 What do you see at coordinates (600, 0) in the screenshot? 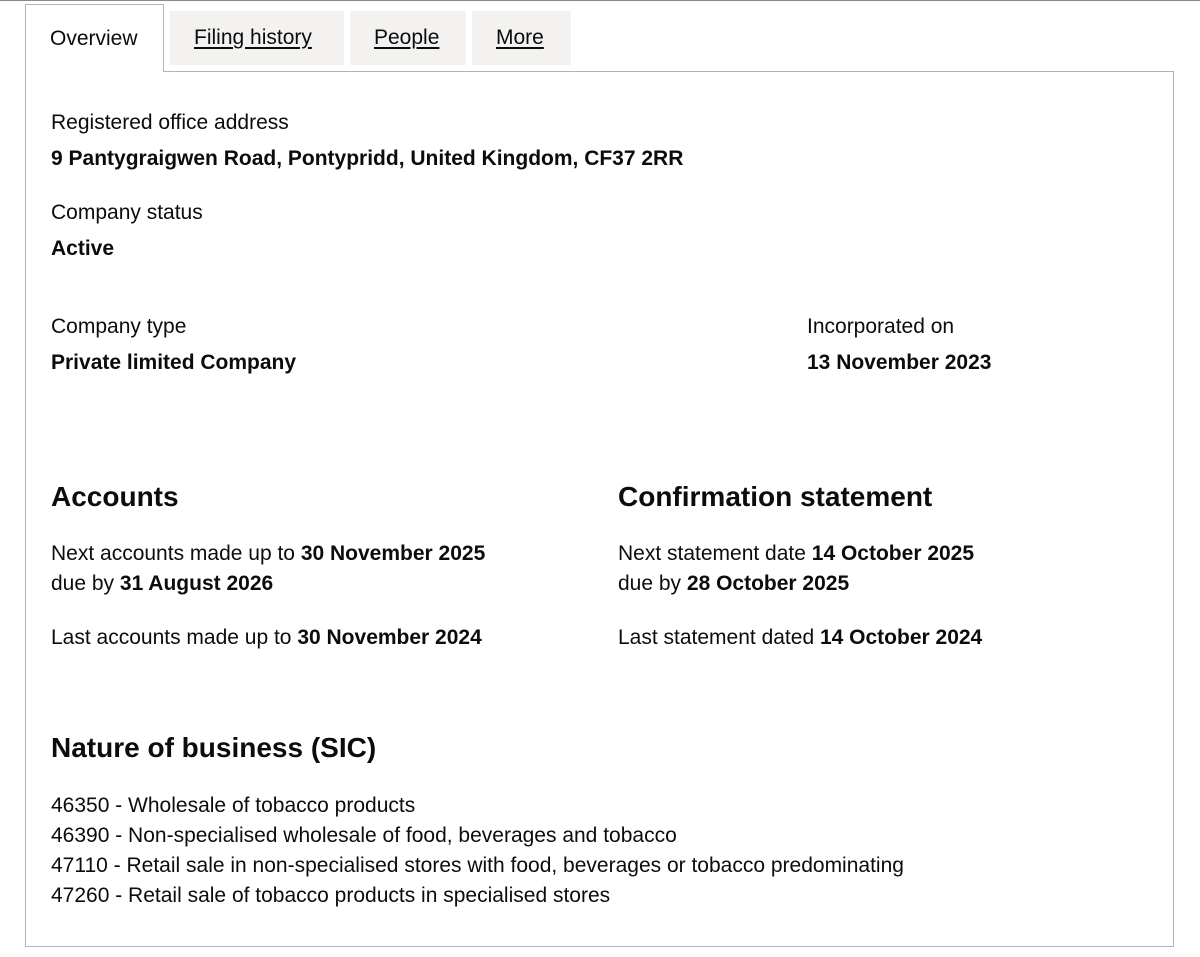
I see `top-divider` at bounding box center [600, 0].